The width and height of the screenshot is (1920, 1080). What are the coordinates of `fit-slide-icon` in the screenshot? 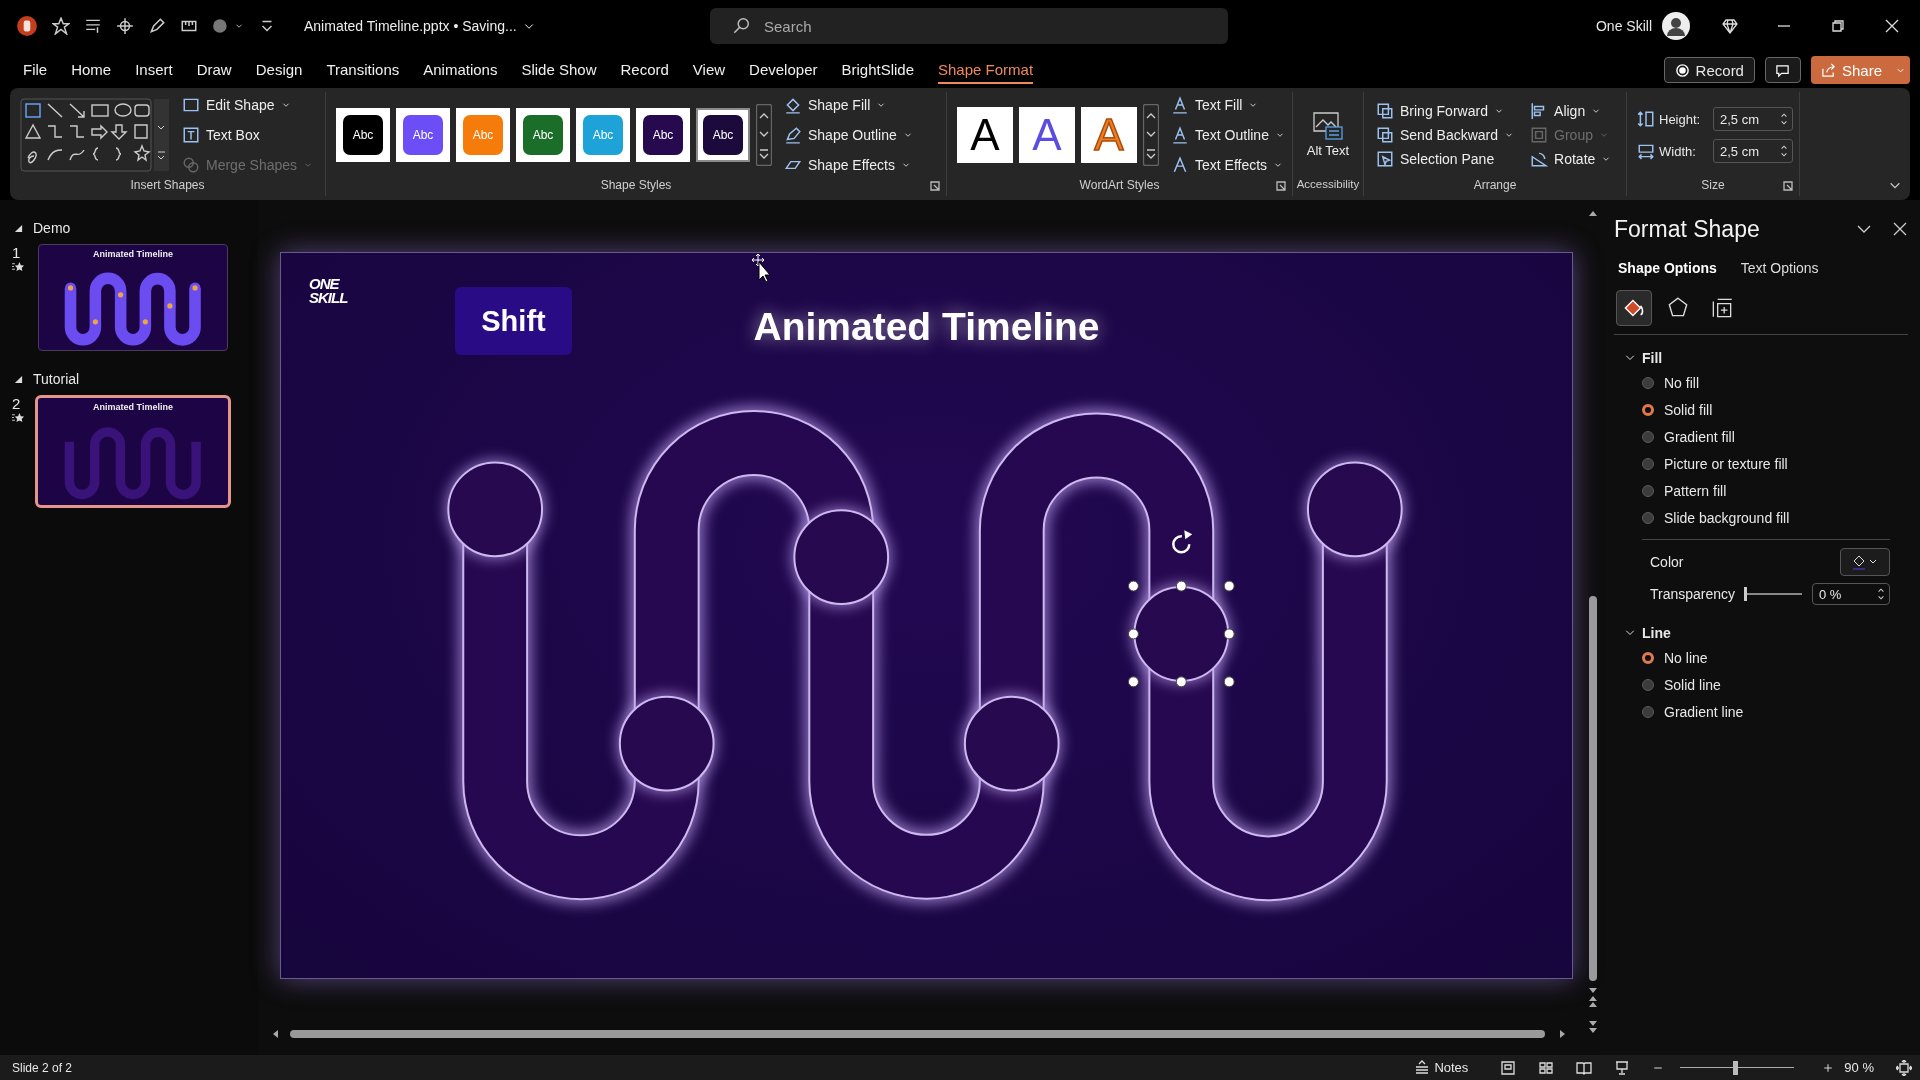 It's located at (1904, 1067).